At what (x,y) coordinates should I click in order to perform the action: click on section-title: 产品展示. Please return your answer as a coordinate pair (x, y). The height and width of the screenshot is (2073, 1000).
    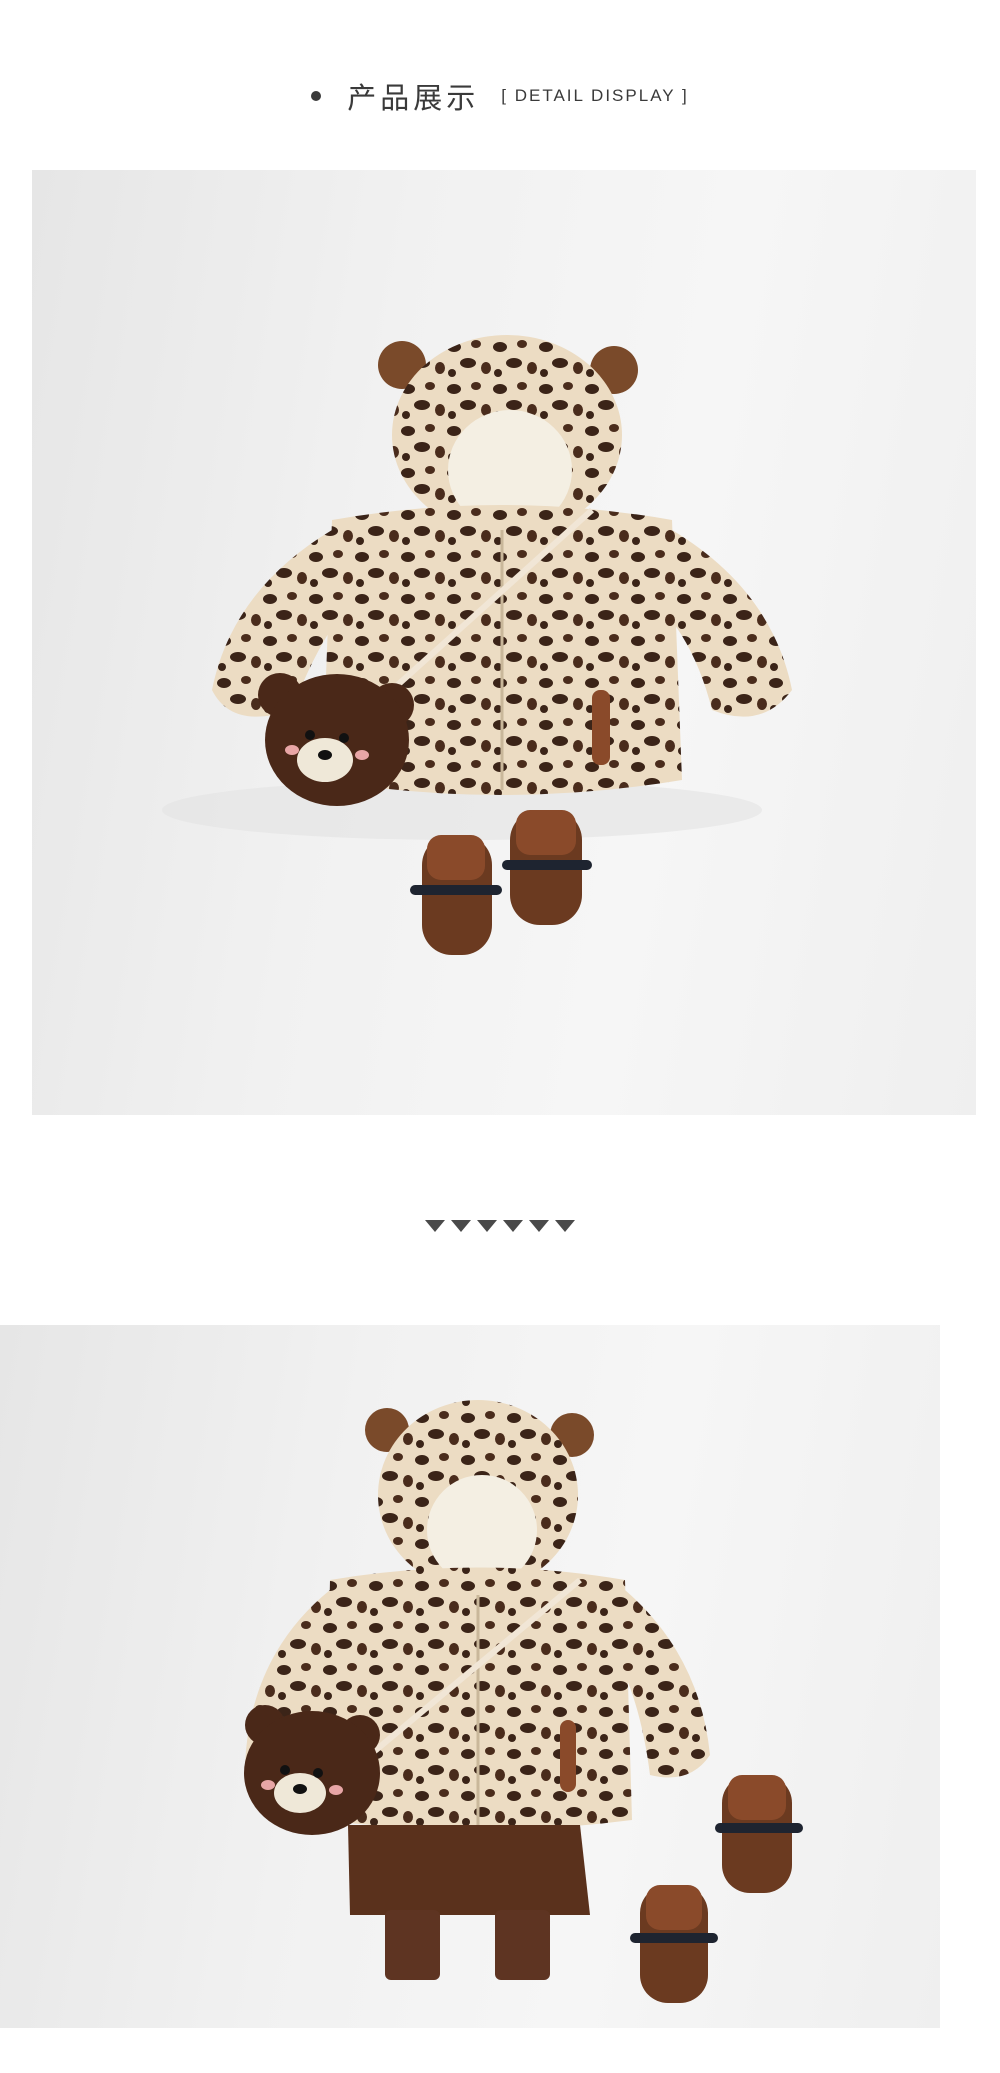
    Looking at the image, I should click on (413, 98).